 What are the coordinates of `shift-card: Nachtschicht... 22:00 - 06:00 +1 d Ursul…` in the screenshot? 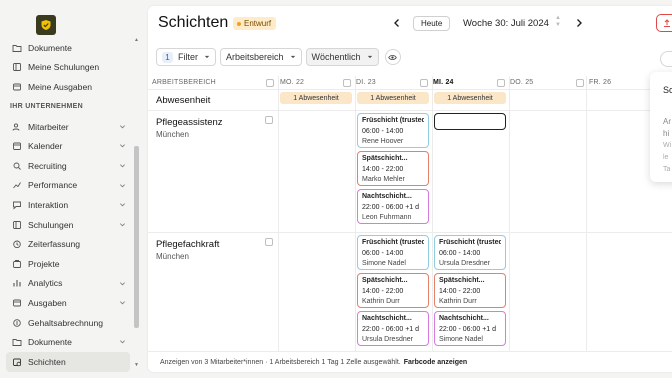 It's located at (393, 328).